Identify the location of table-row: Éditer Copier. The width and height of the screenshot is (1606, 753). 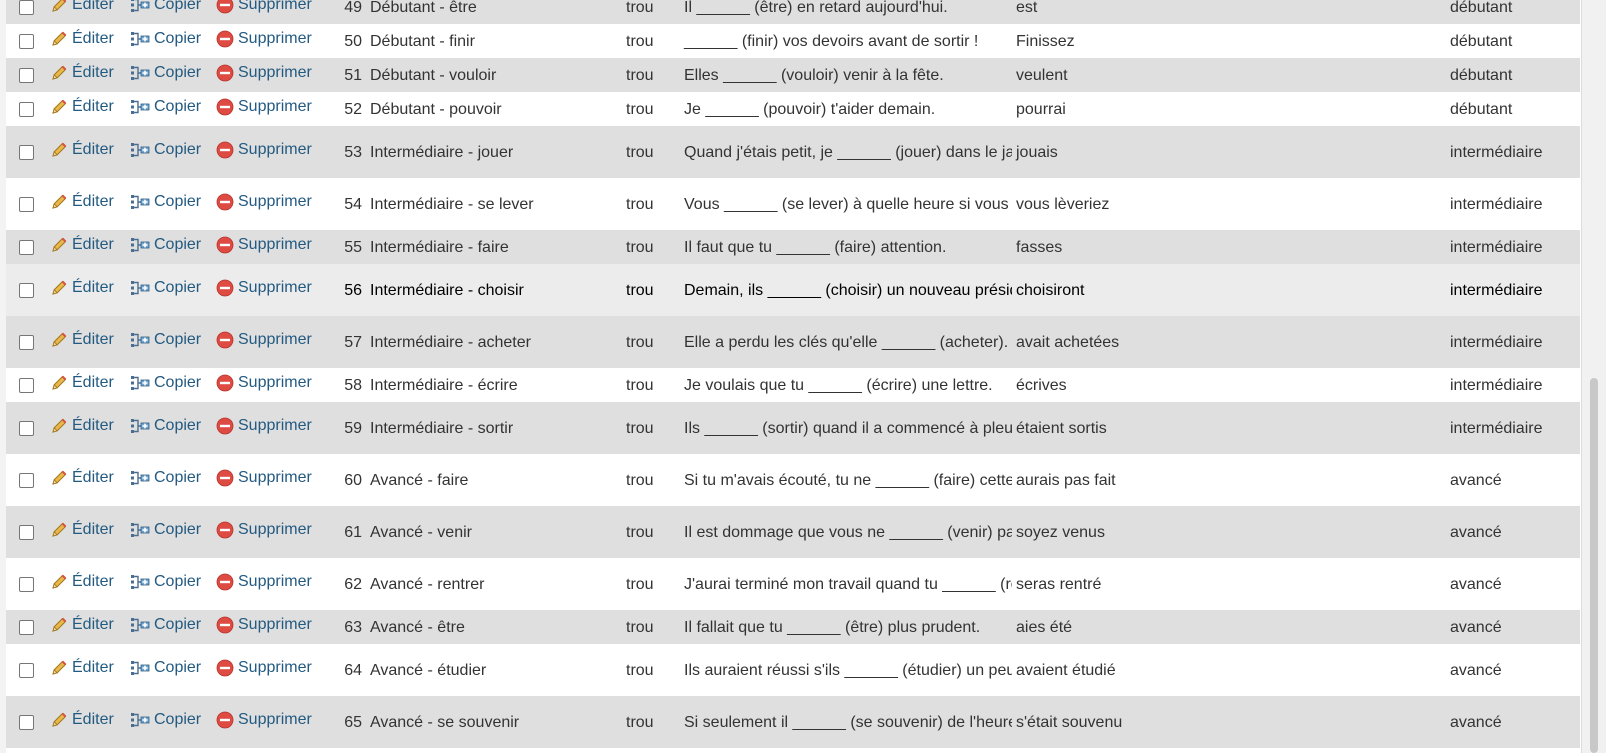
(793, 532).